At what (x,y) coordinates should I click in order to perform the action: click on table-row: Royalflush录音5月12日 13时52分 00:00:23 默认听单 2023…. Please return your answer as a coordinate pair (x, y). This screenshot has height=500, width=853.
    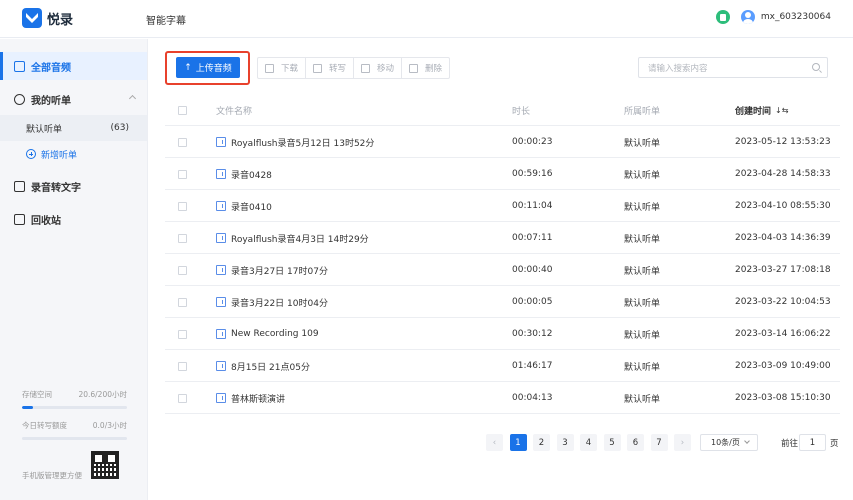
    Looking at the image, I should click on (502, 142).